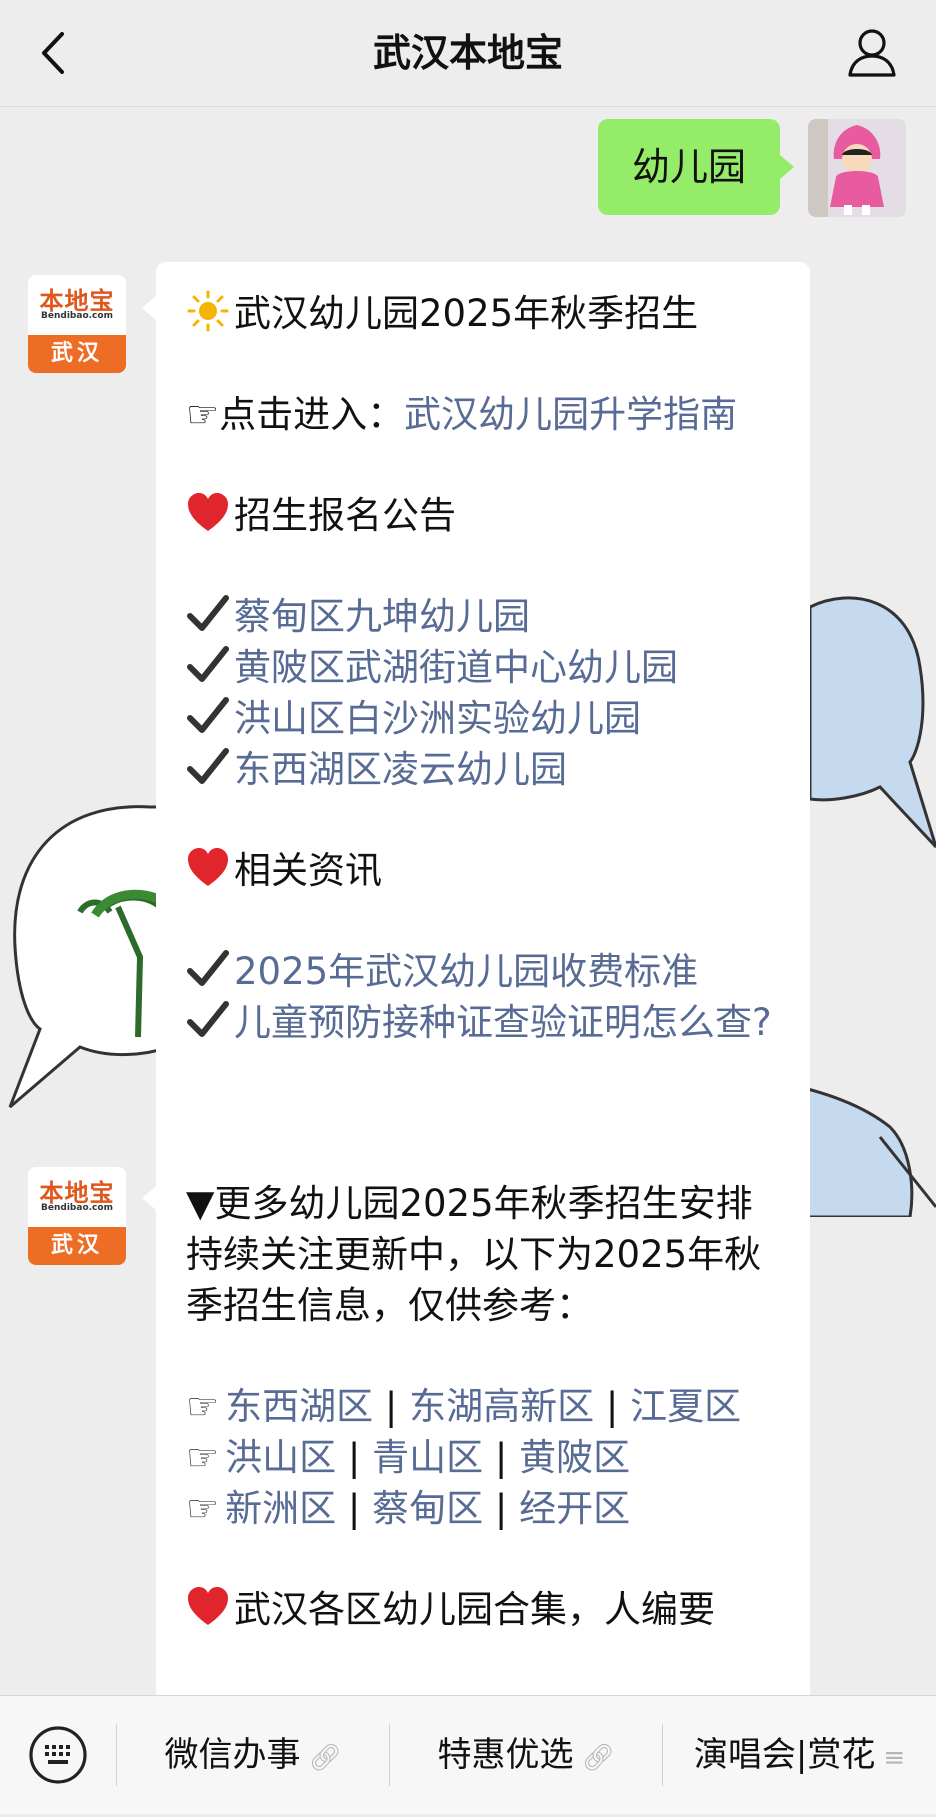 This screenshot has height=1817, width=936. Describe the element at coordinates (427, 1457) in the screenshot. I see `district-link: 青山区` at that location.